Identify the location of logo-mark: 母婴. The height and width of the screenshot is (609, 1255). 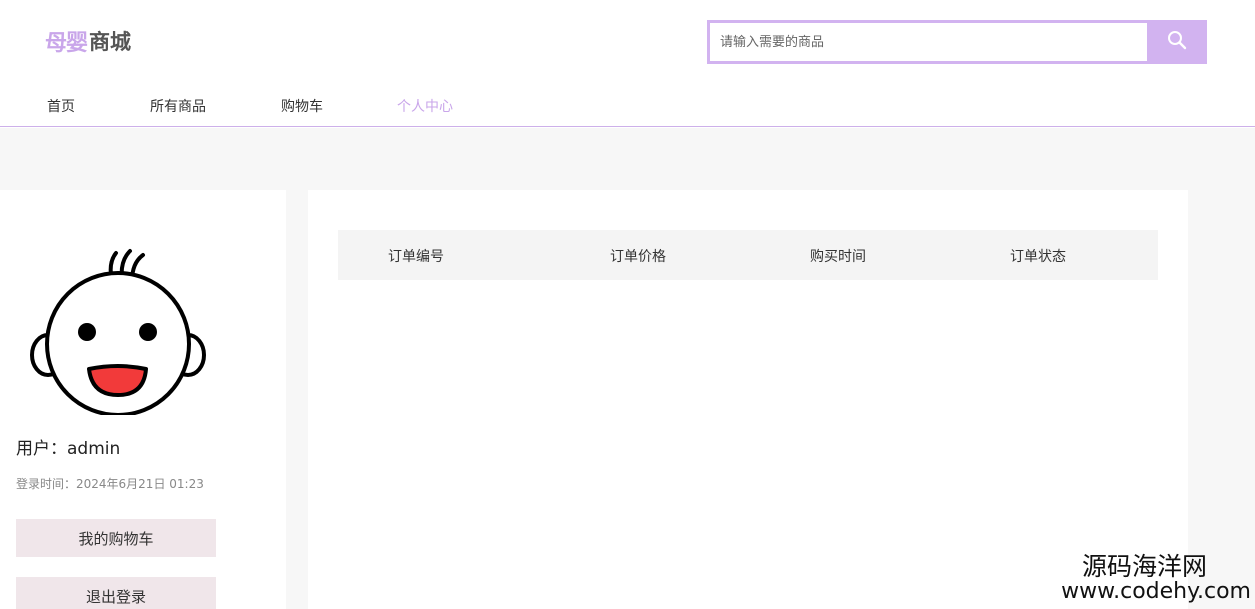
(66, 43).